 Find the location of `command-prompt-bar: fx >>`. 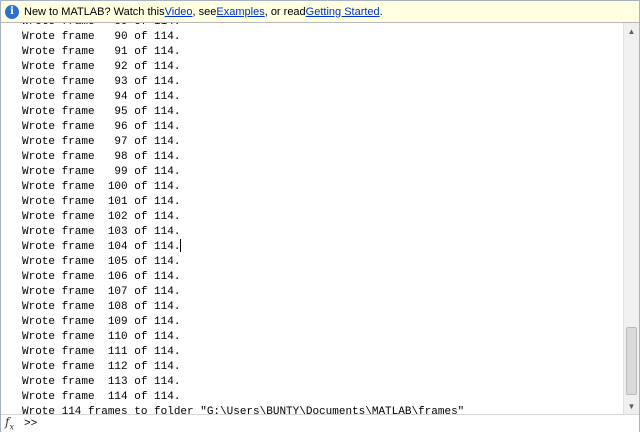

command-prompt-bar: fx >> is located at coordinates (320, 423).